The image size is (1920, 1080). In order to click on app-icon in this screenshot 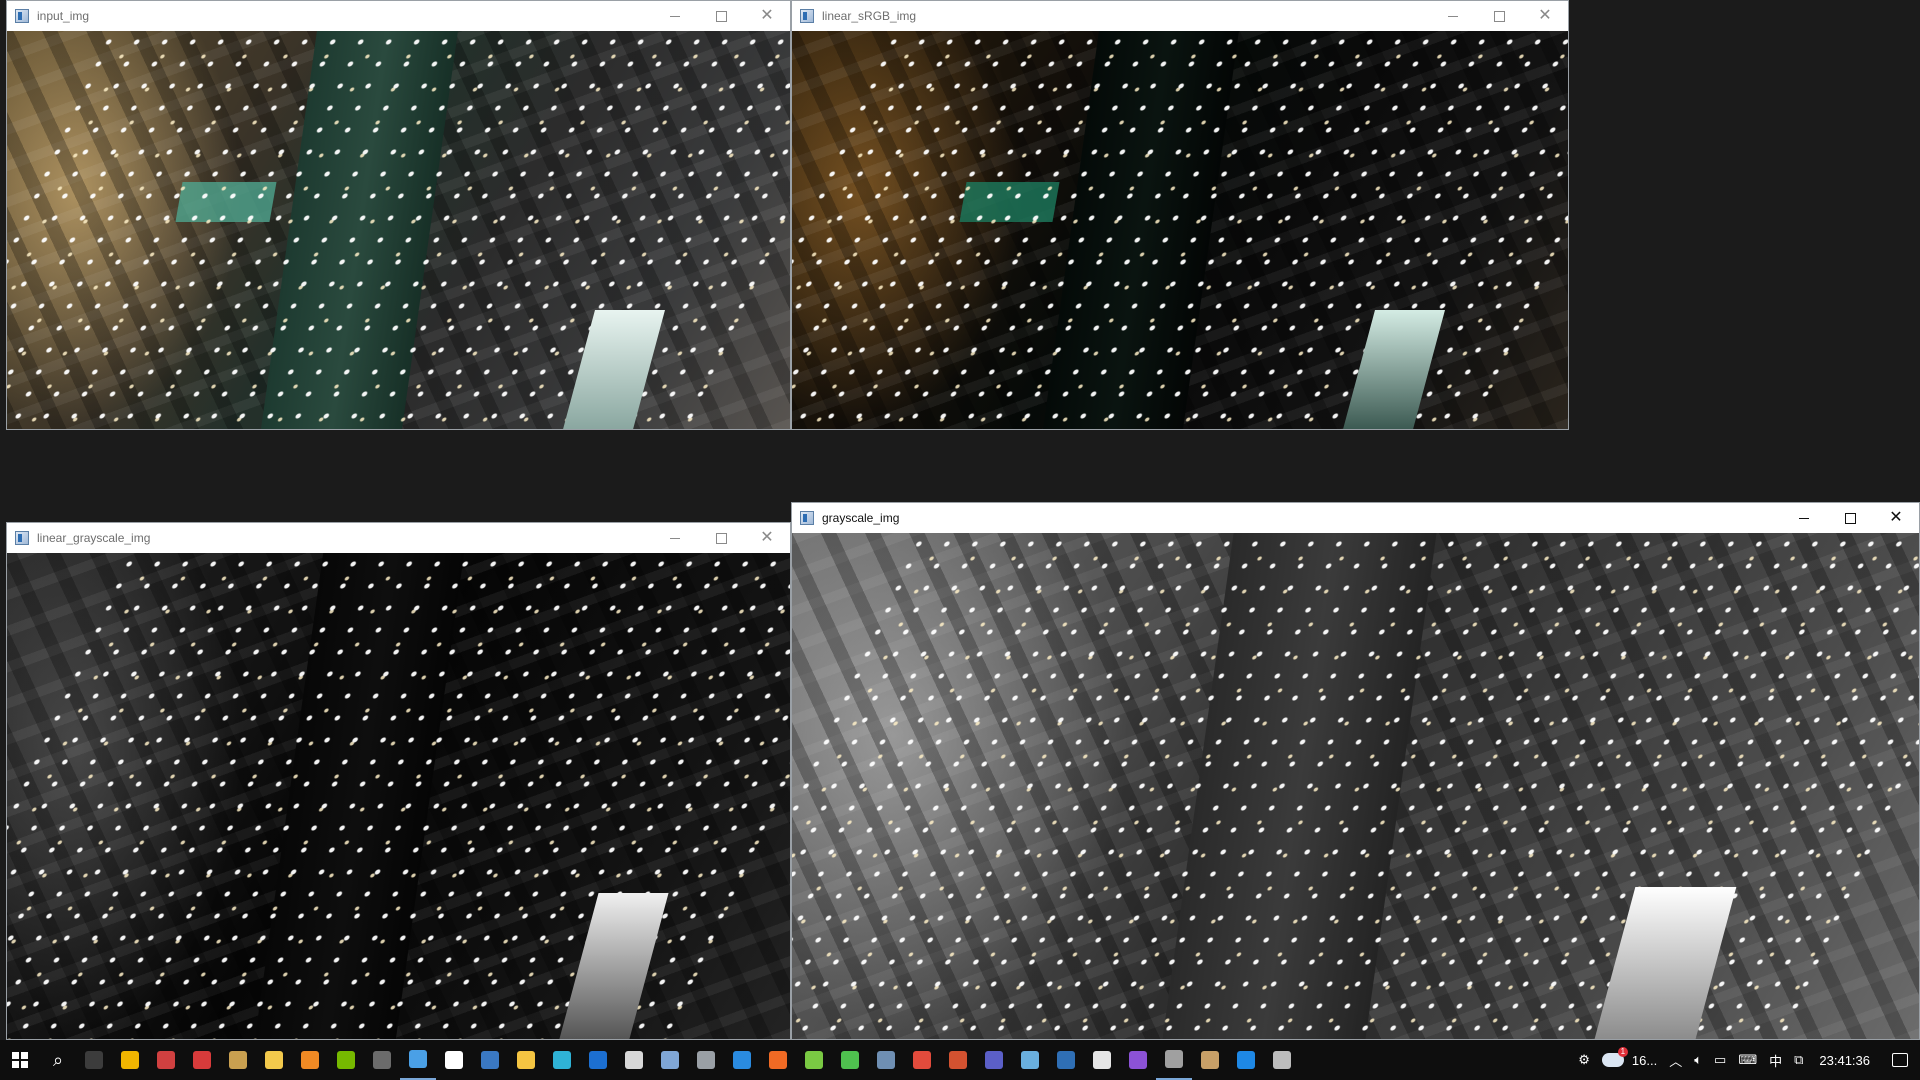, I will do `click(238, 1060)`.